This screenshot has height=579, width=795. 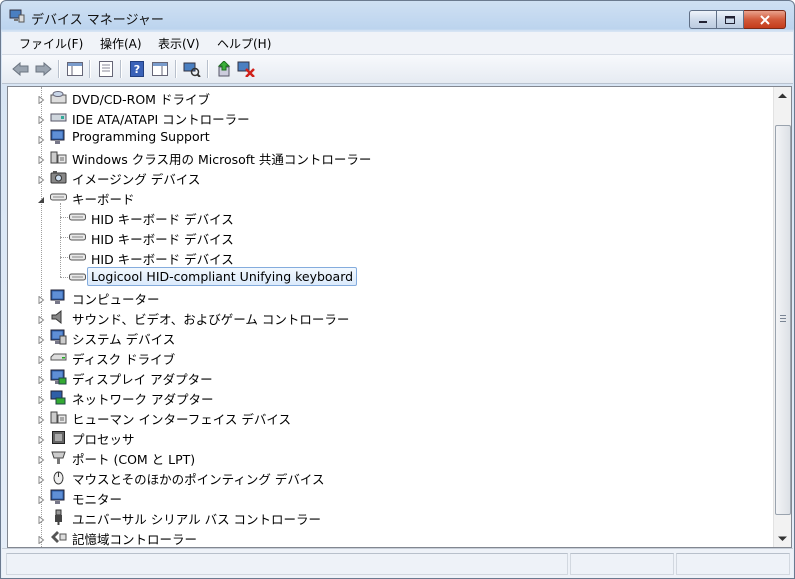 I want to click on device-label: サウンド、ビデオ、およびゲーム コントローラー, so click(x=210, y=318).